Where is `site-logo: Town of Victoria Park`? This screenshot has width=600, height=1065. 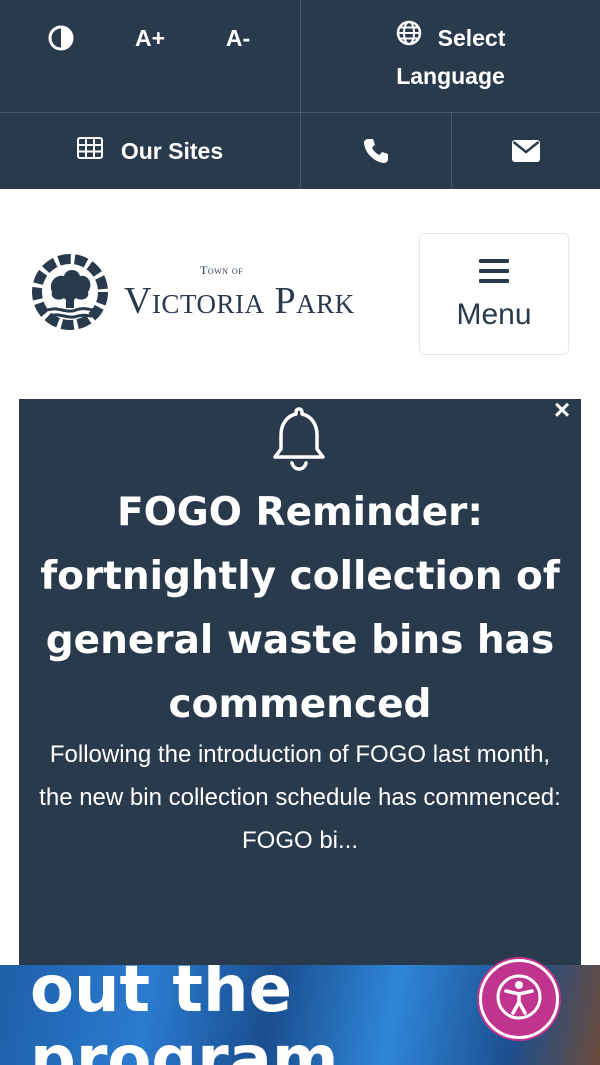
site-logo: Town of Victoria Park is located at coordinates (192, 294).